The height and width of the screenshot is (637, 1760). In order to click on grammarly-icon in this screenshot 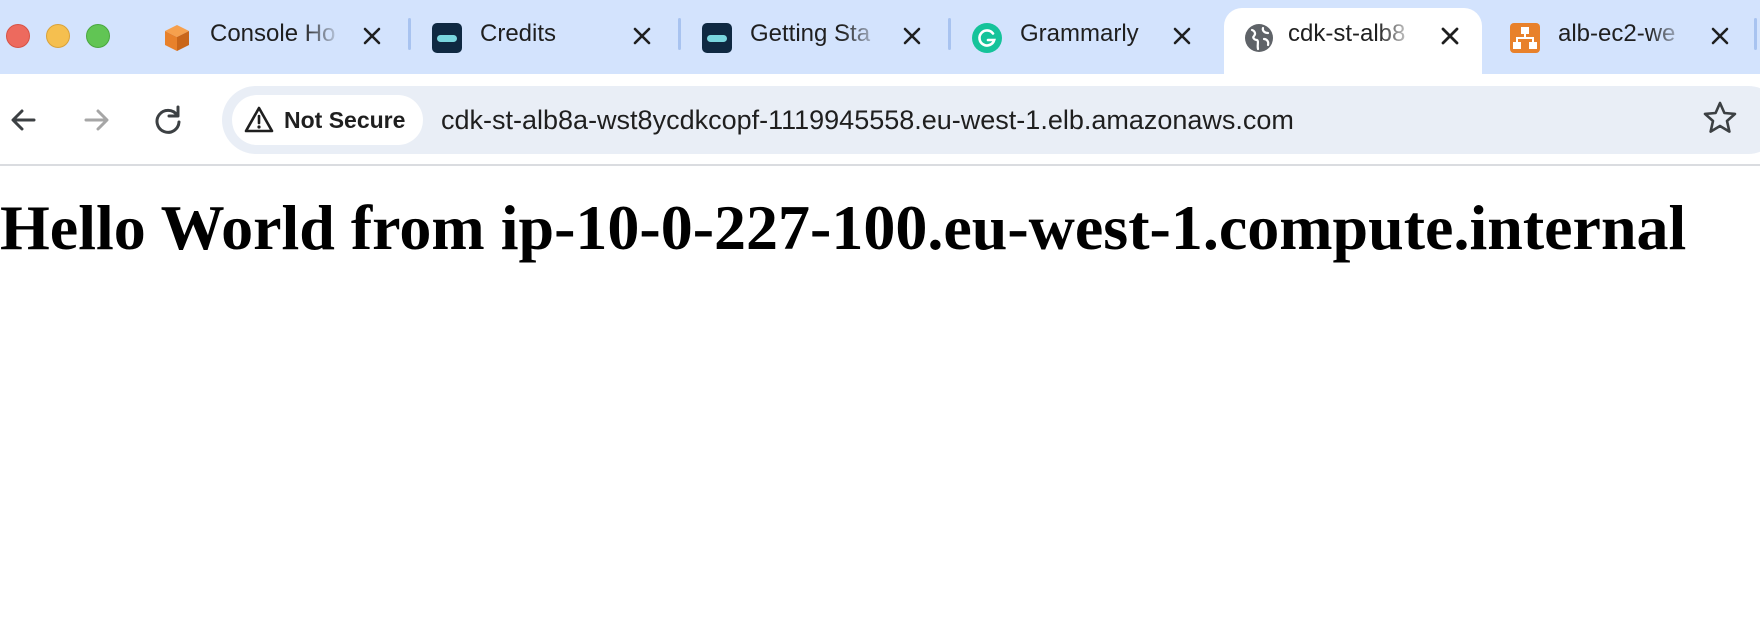, I will do `click(987, 38)`.